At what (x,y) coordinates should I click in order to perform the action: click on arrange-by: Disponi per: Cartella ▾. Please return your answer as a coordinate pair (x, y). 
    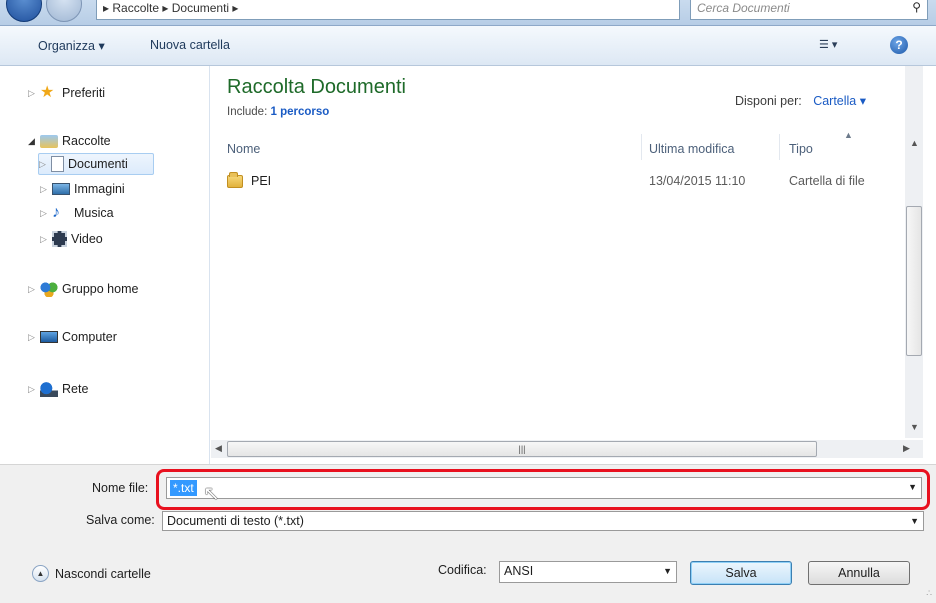
    Looking at the image, I should click on (800, 100).